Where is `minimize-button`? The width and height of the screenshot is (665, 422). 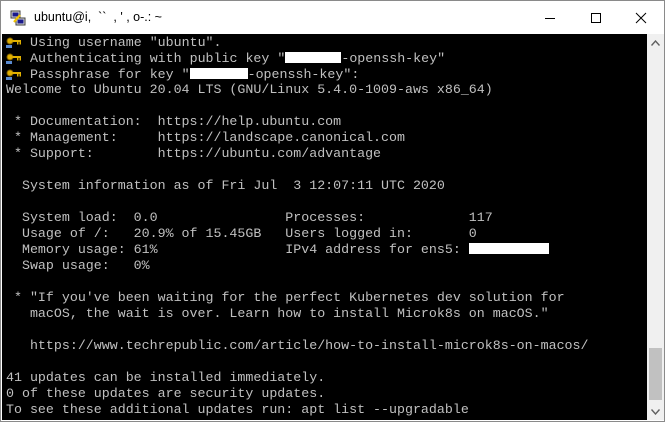 minimize-button is located at coordinates (550, 17).